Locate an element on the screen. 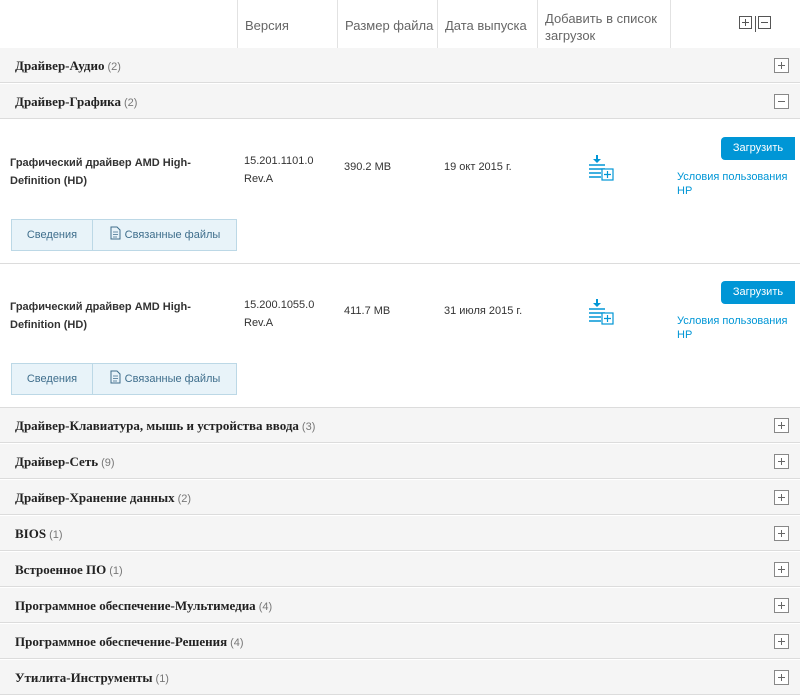 The image size is (800, 697). column-header-add-to-list: Добавить в список загрузок is located at coordinates (603, 24).